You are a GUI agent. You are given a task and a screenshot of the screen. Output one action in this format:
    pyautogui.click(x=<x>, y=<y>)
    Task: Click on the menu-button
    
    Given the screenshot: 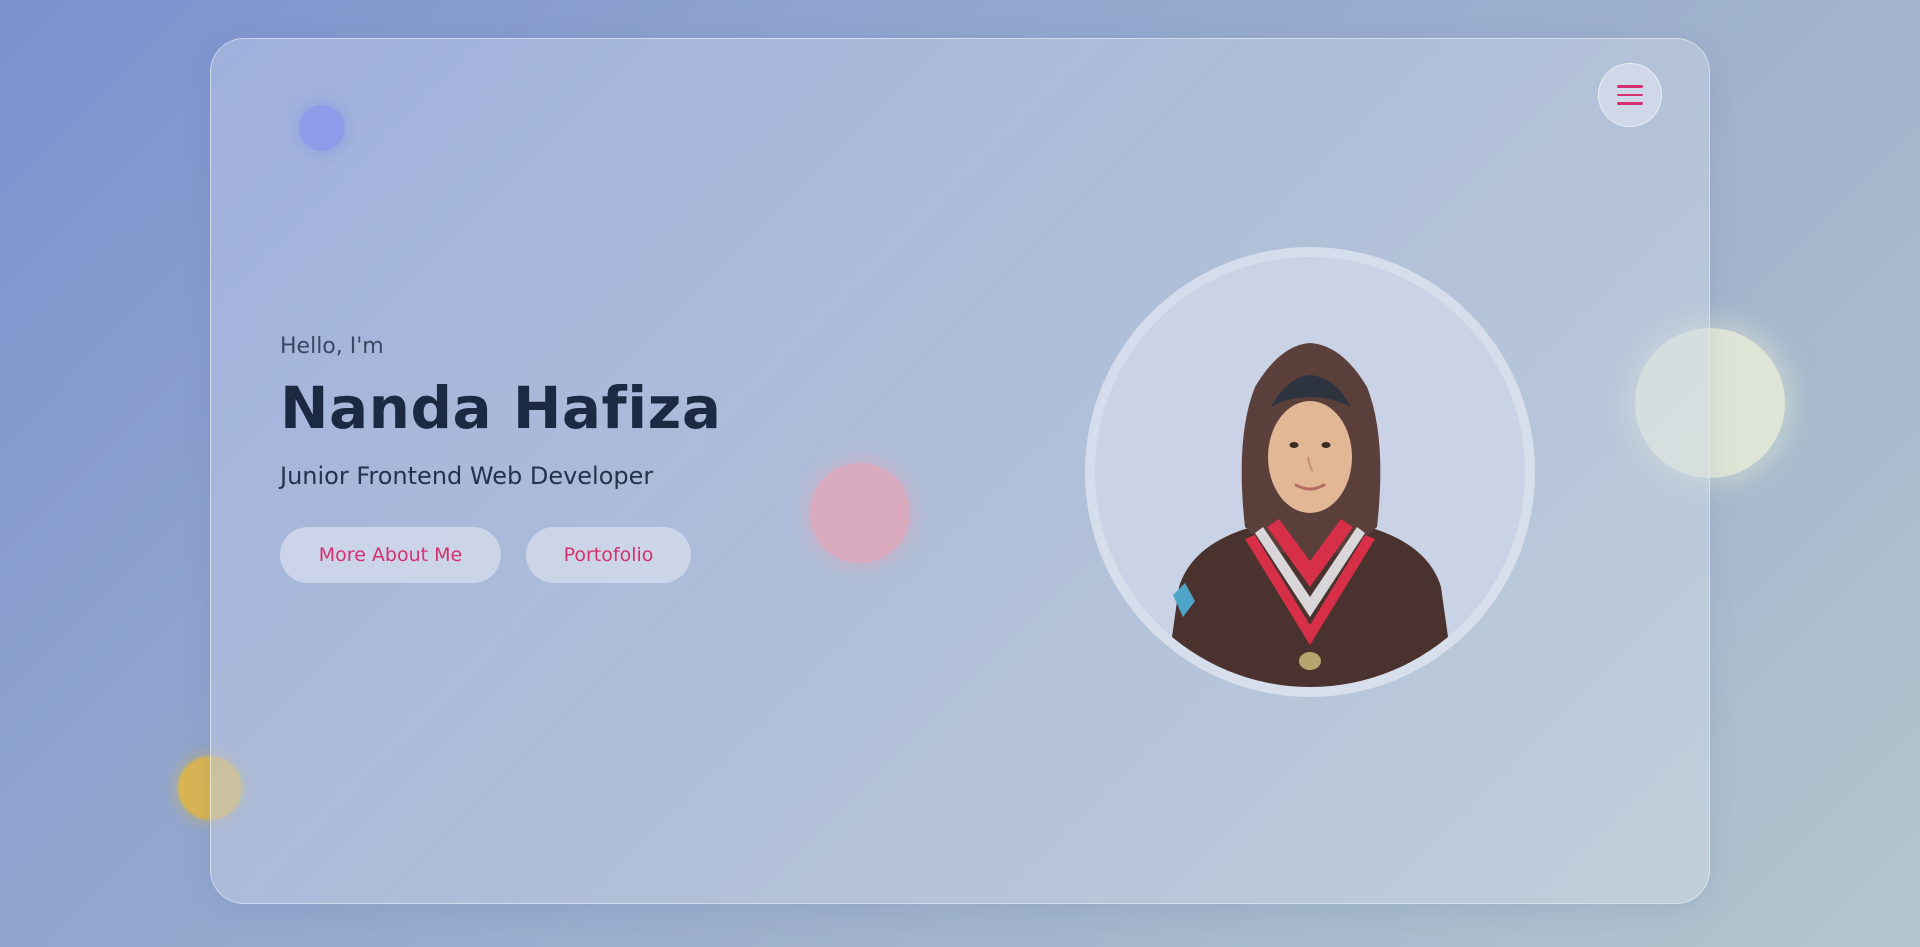 What is the action you would take?
    pyautogui.click(x=1630, y=95)
    